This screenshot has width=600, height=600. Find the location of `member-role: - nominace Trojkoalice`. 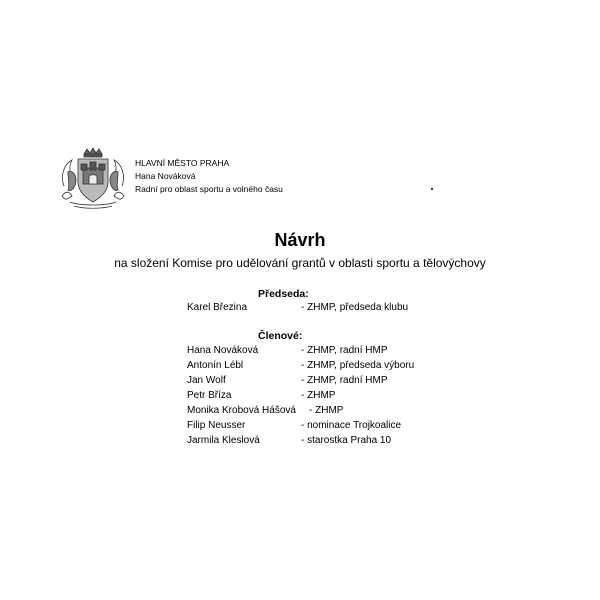

member-role: - nominace Trojkoalice is located at coordinates (351, 425).